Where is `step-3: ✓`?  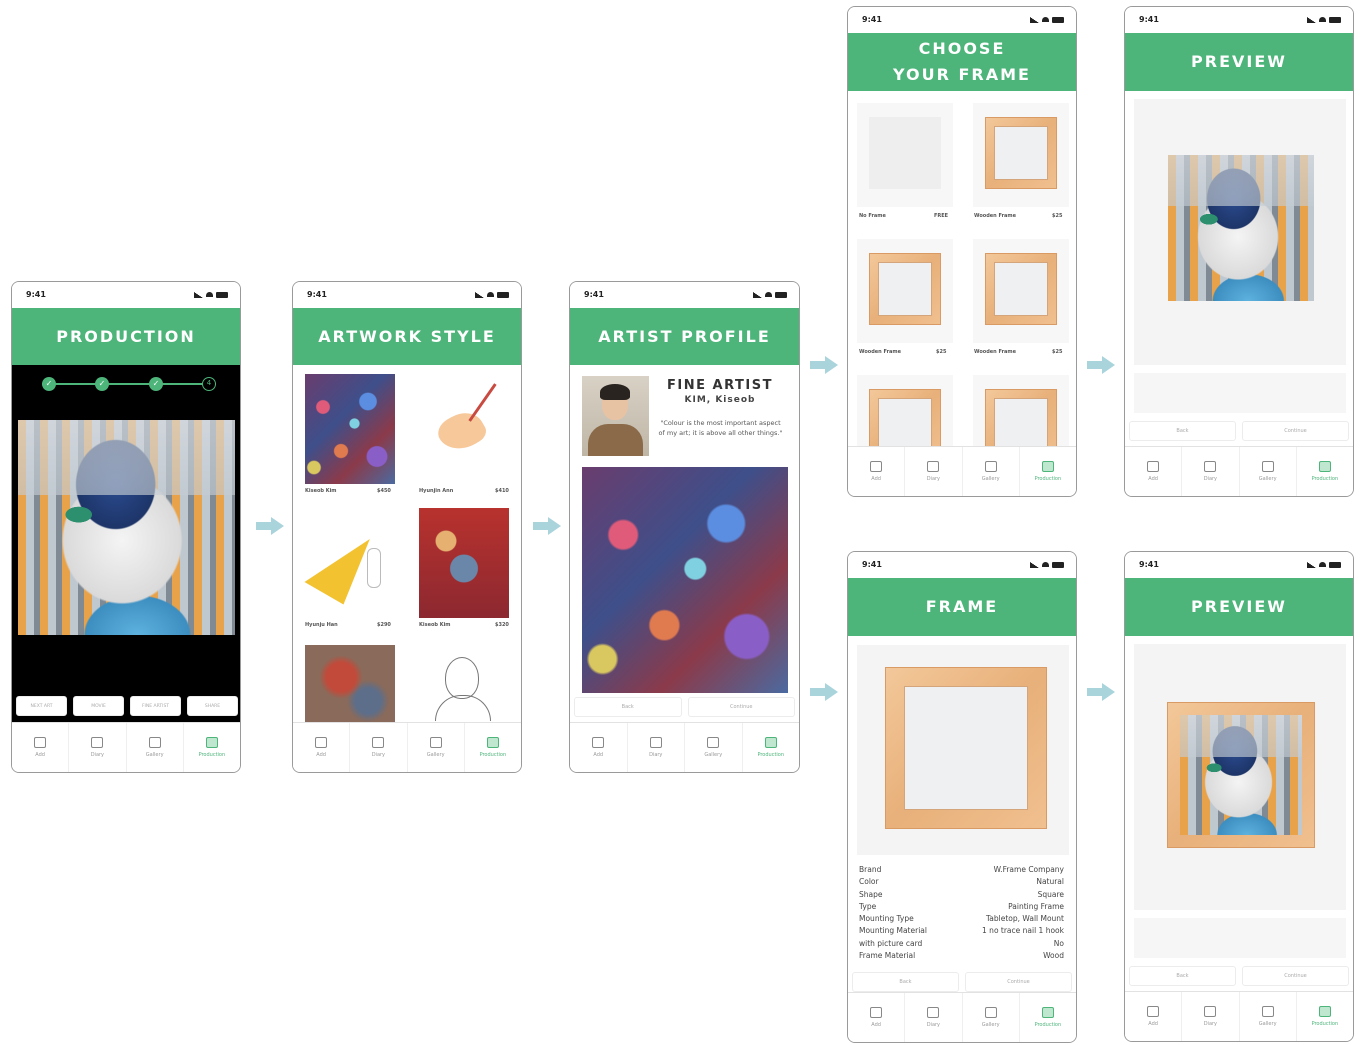 step-3: ✓ is located at coordinates (156, 384).